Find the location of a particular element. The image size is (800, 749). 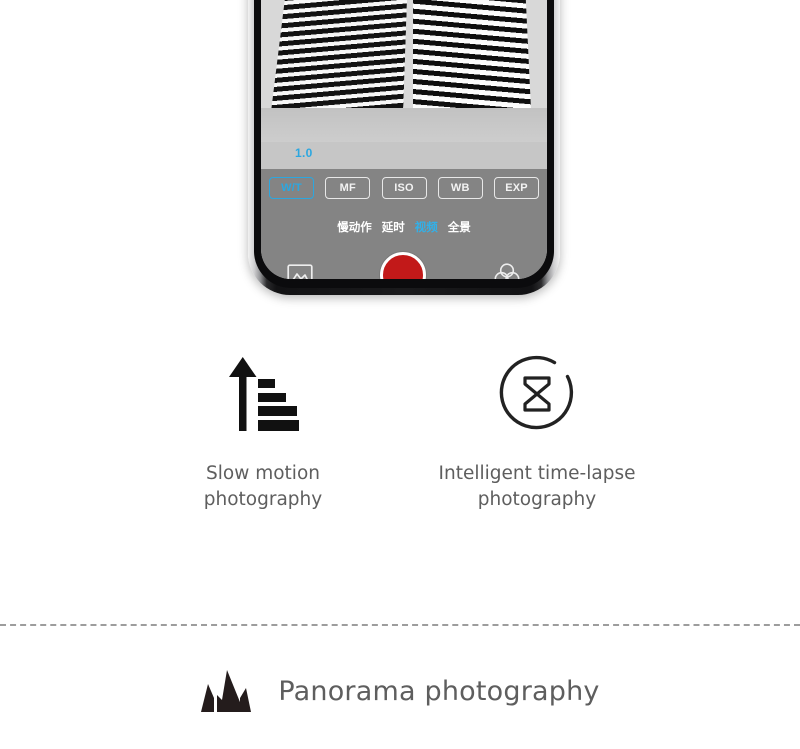

color-filter-icon is located at coordinates (507, 270).